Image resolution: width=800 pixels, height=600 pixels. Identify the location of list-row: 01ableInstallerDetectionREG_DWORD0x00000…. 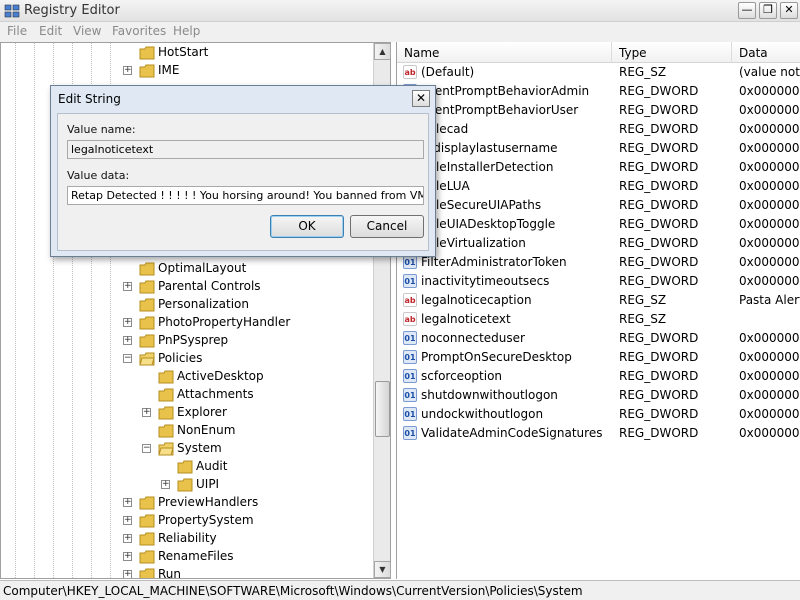
(598, 167).